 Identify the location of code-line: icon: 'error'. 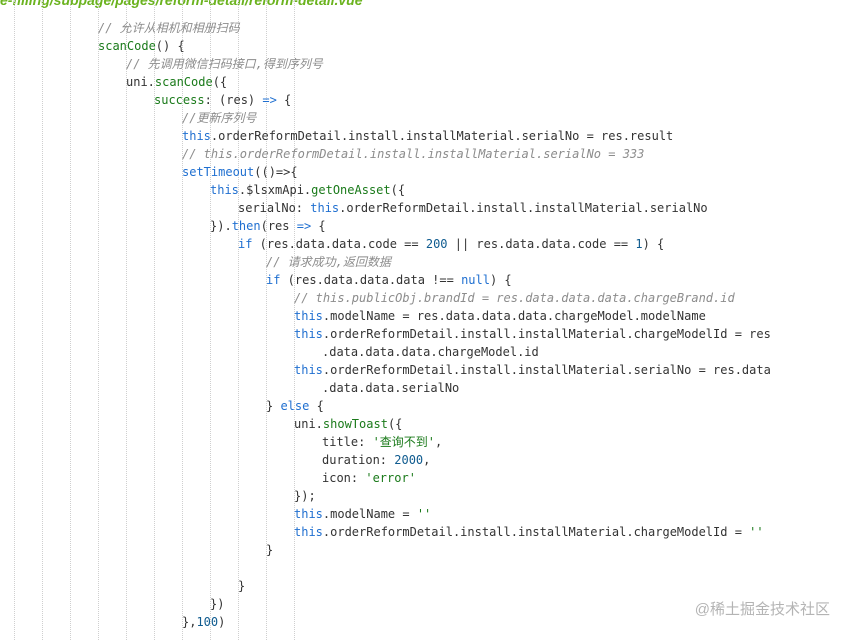
(369, 478).